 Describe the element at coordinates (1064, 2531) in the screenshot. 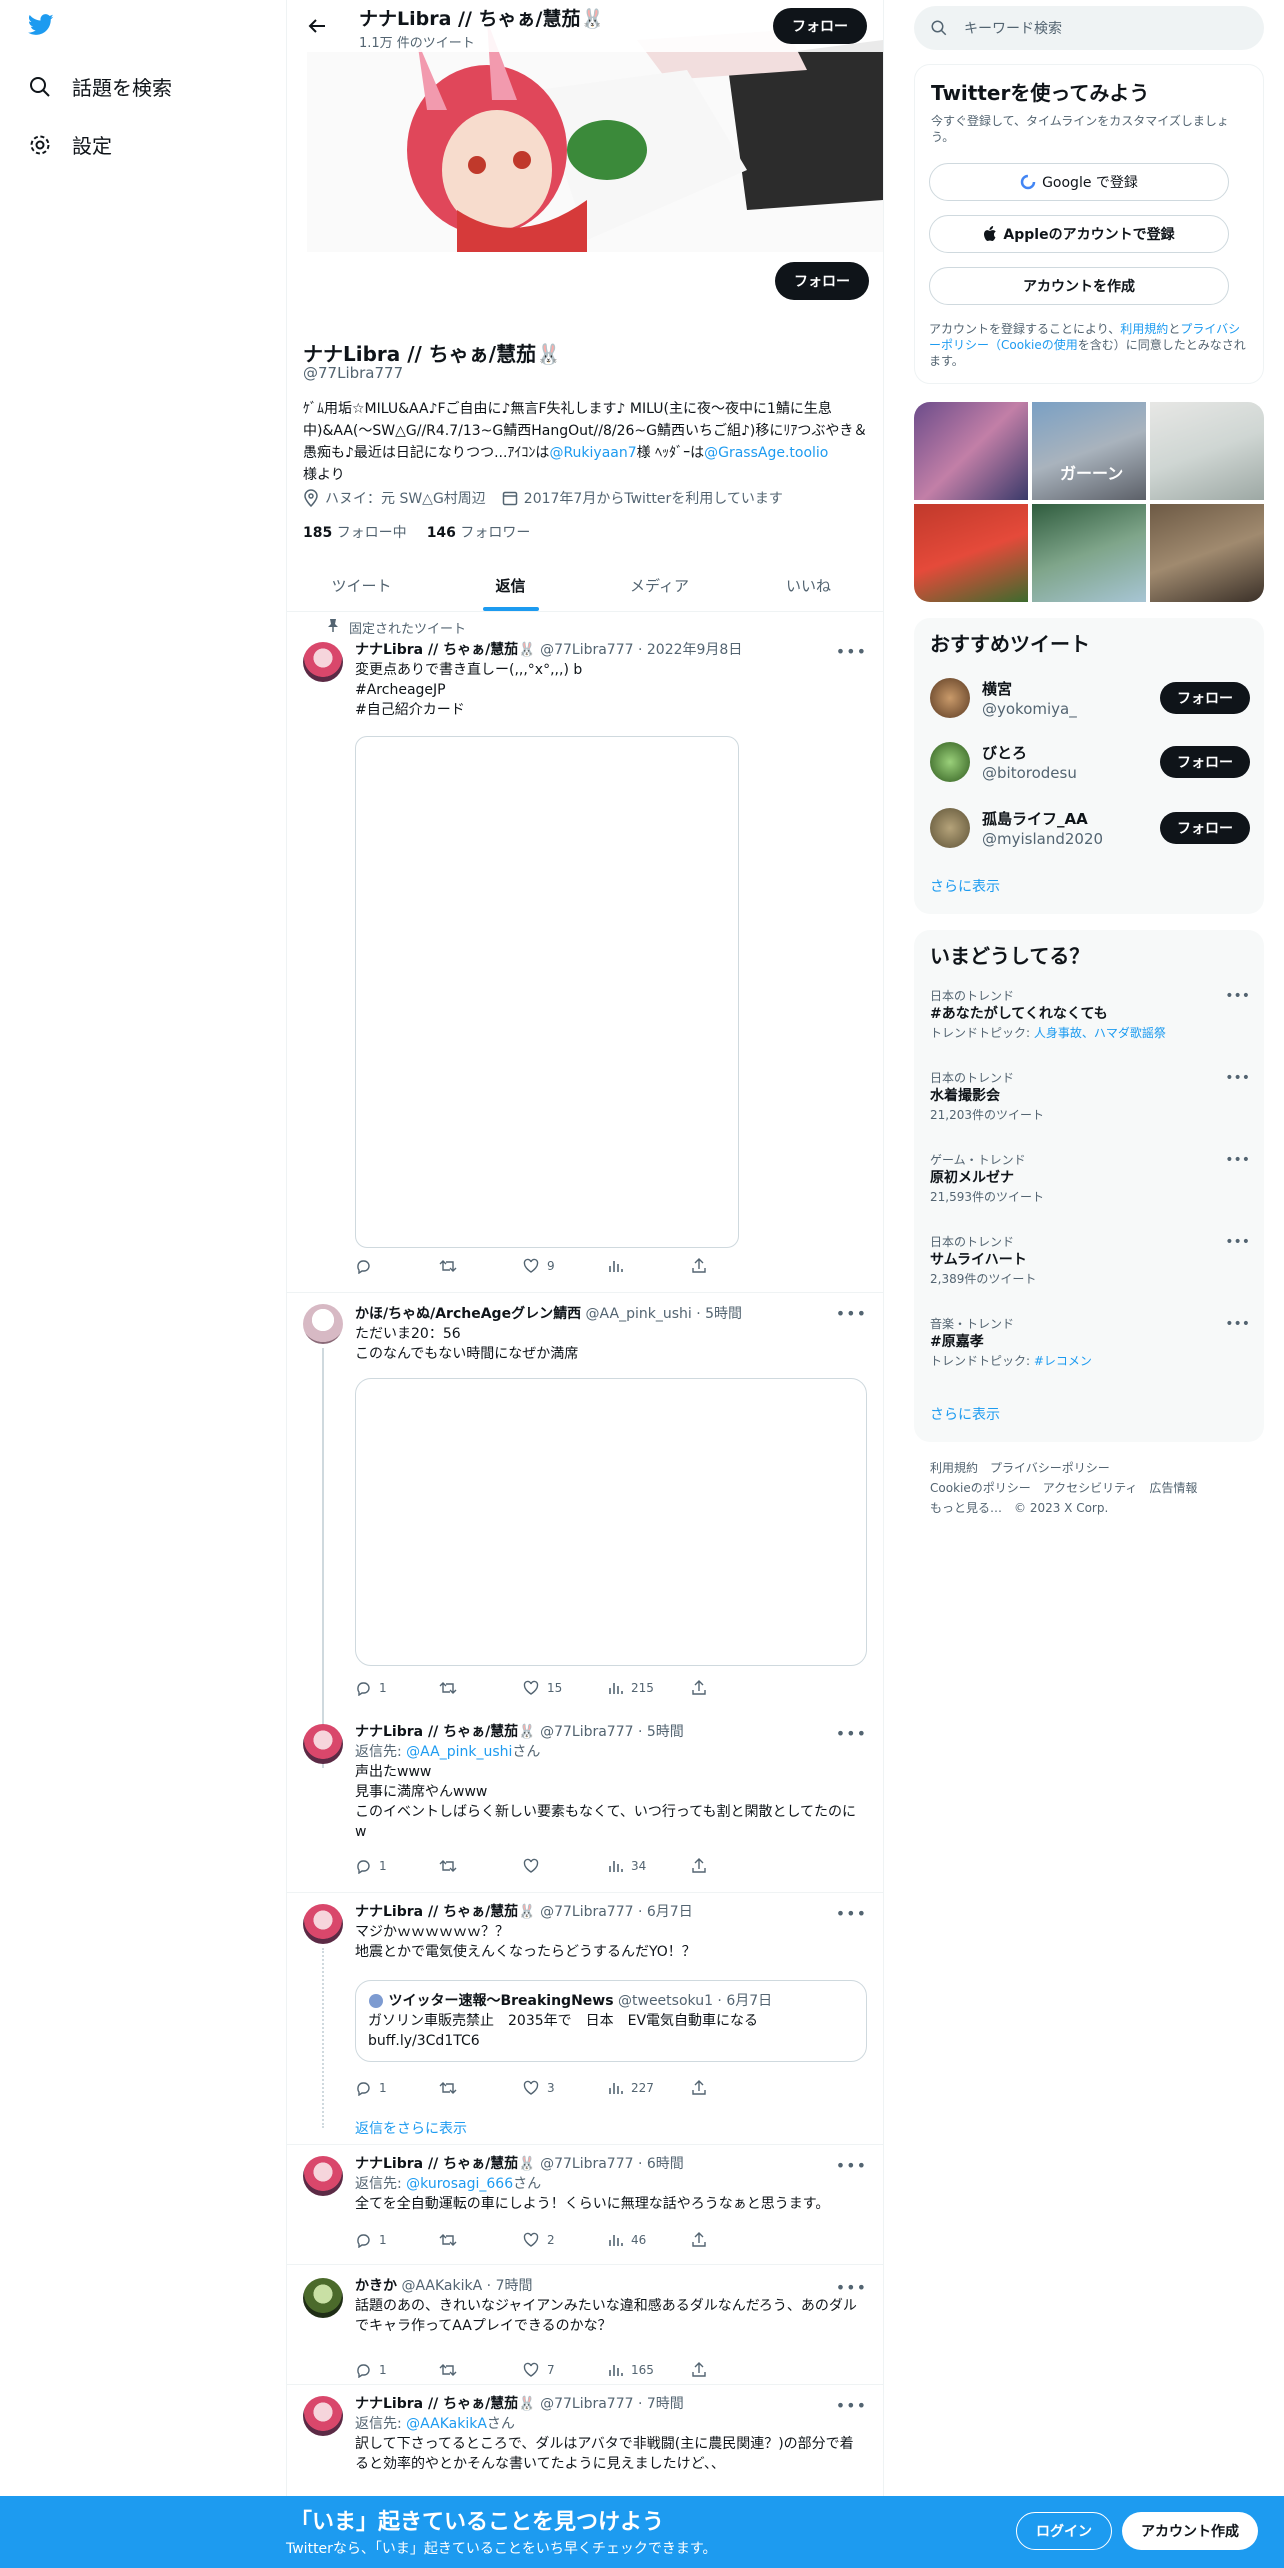

I see `login-button: ログイン` at that location.